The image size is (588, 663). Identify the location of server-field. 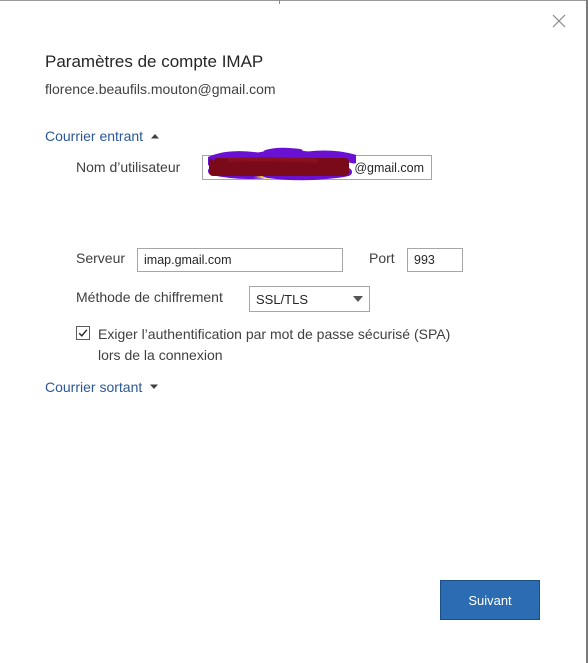
(240, 260).